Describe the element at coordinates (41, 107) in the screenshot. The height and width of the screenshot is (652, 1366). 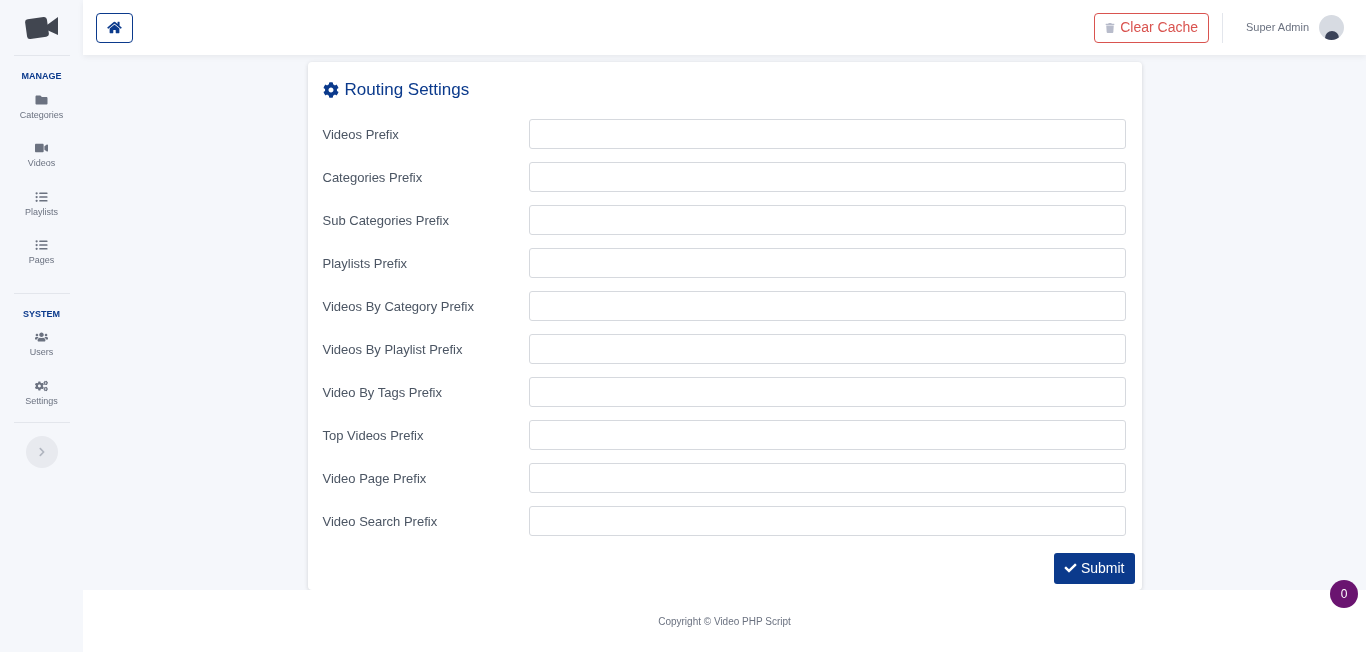
I see `sidebar-item: Categories` at that location.